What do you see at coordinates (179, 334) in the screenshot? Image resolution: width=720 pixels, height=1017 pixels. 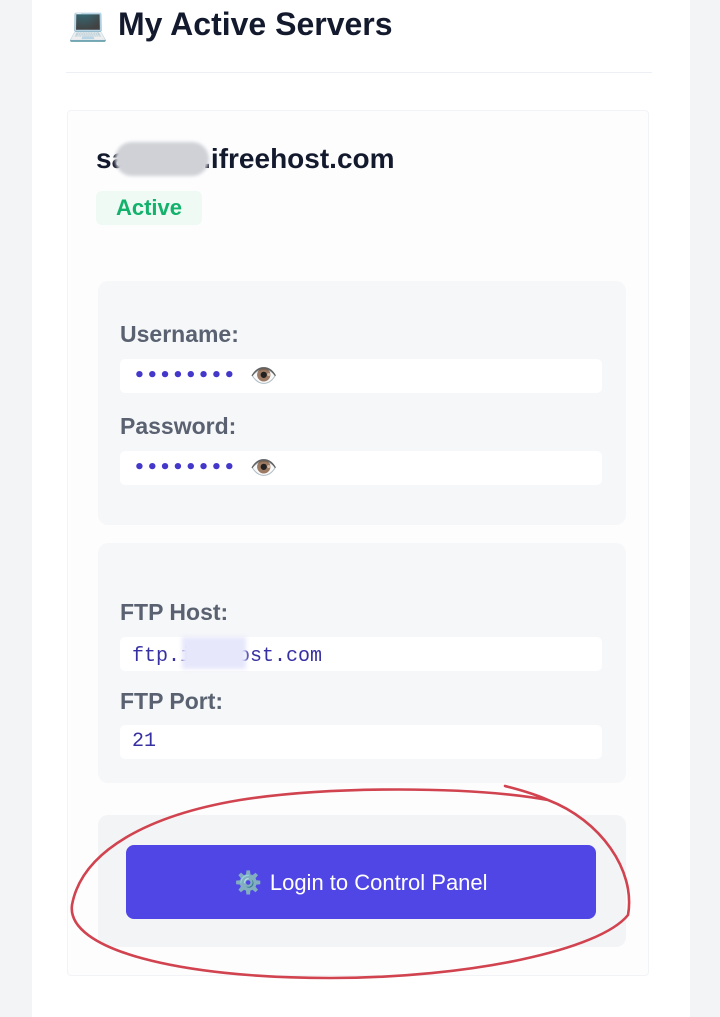 I see `username-label: Username:` at bounding box center [179, 334].